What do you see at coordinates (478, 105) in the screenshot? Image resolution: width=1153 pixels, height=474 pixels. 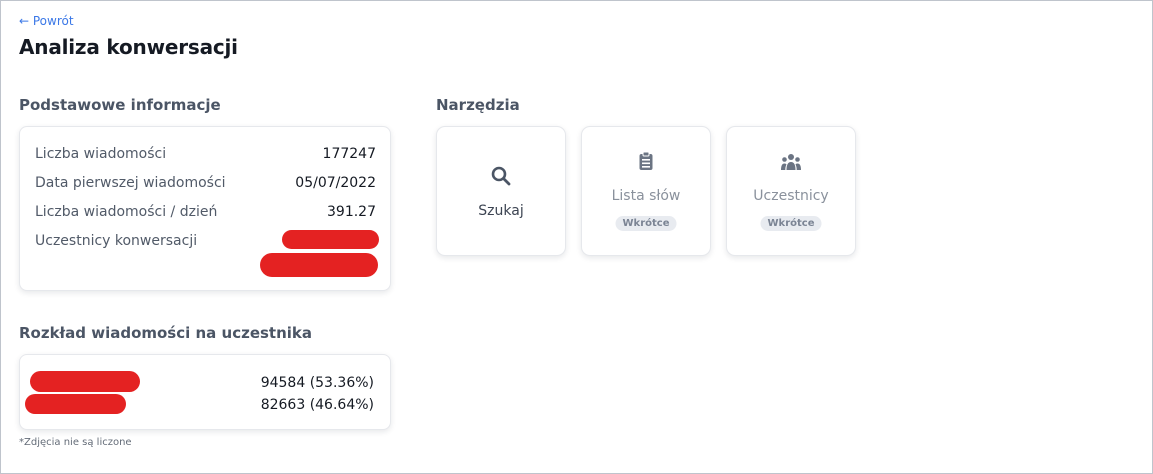 I see `tools-section-title: Narzędzia` at bounding box center [478, 105].